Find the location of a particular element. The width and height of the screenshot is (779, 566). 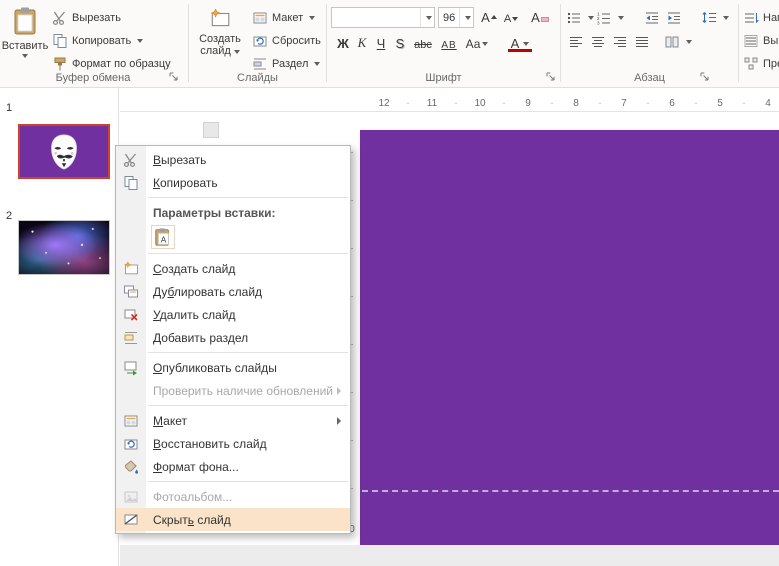

align-right-button is located at coordinates (620, 42).